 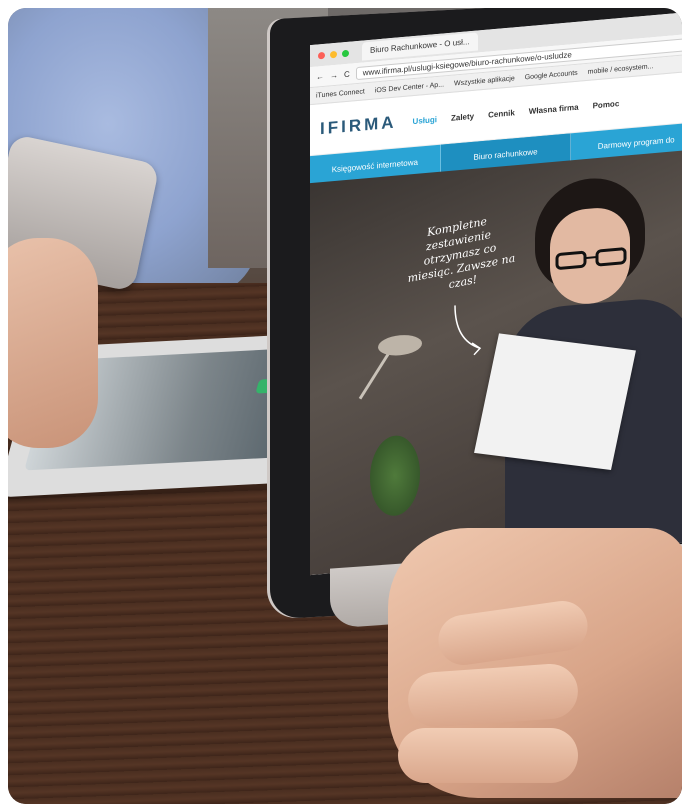 What do you see at coordinates (333, 54) in the screenshot?
I see `minimize-icon` at bounding box center [333, 54].